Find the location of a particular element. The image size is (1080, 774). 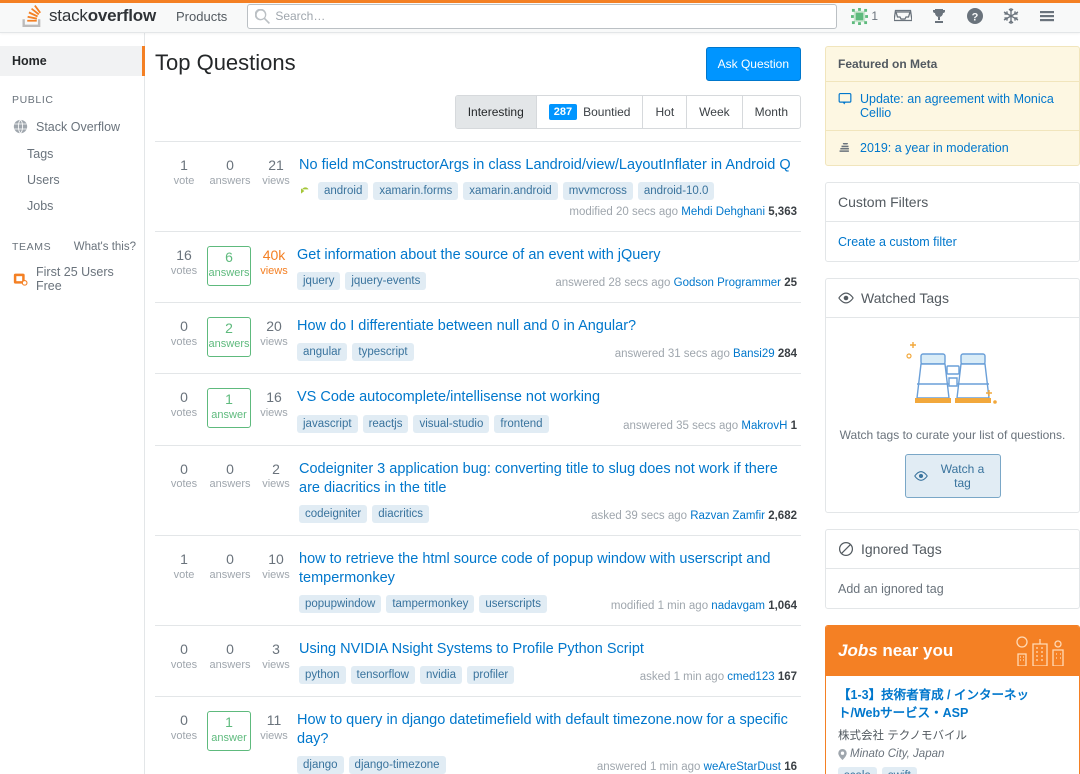

question-author-link: Mehdi Dehghani is located at coordinates (723, 212).